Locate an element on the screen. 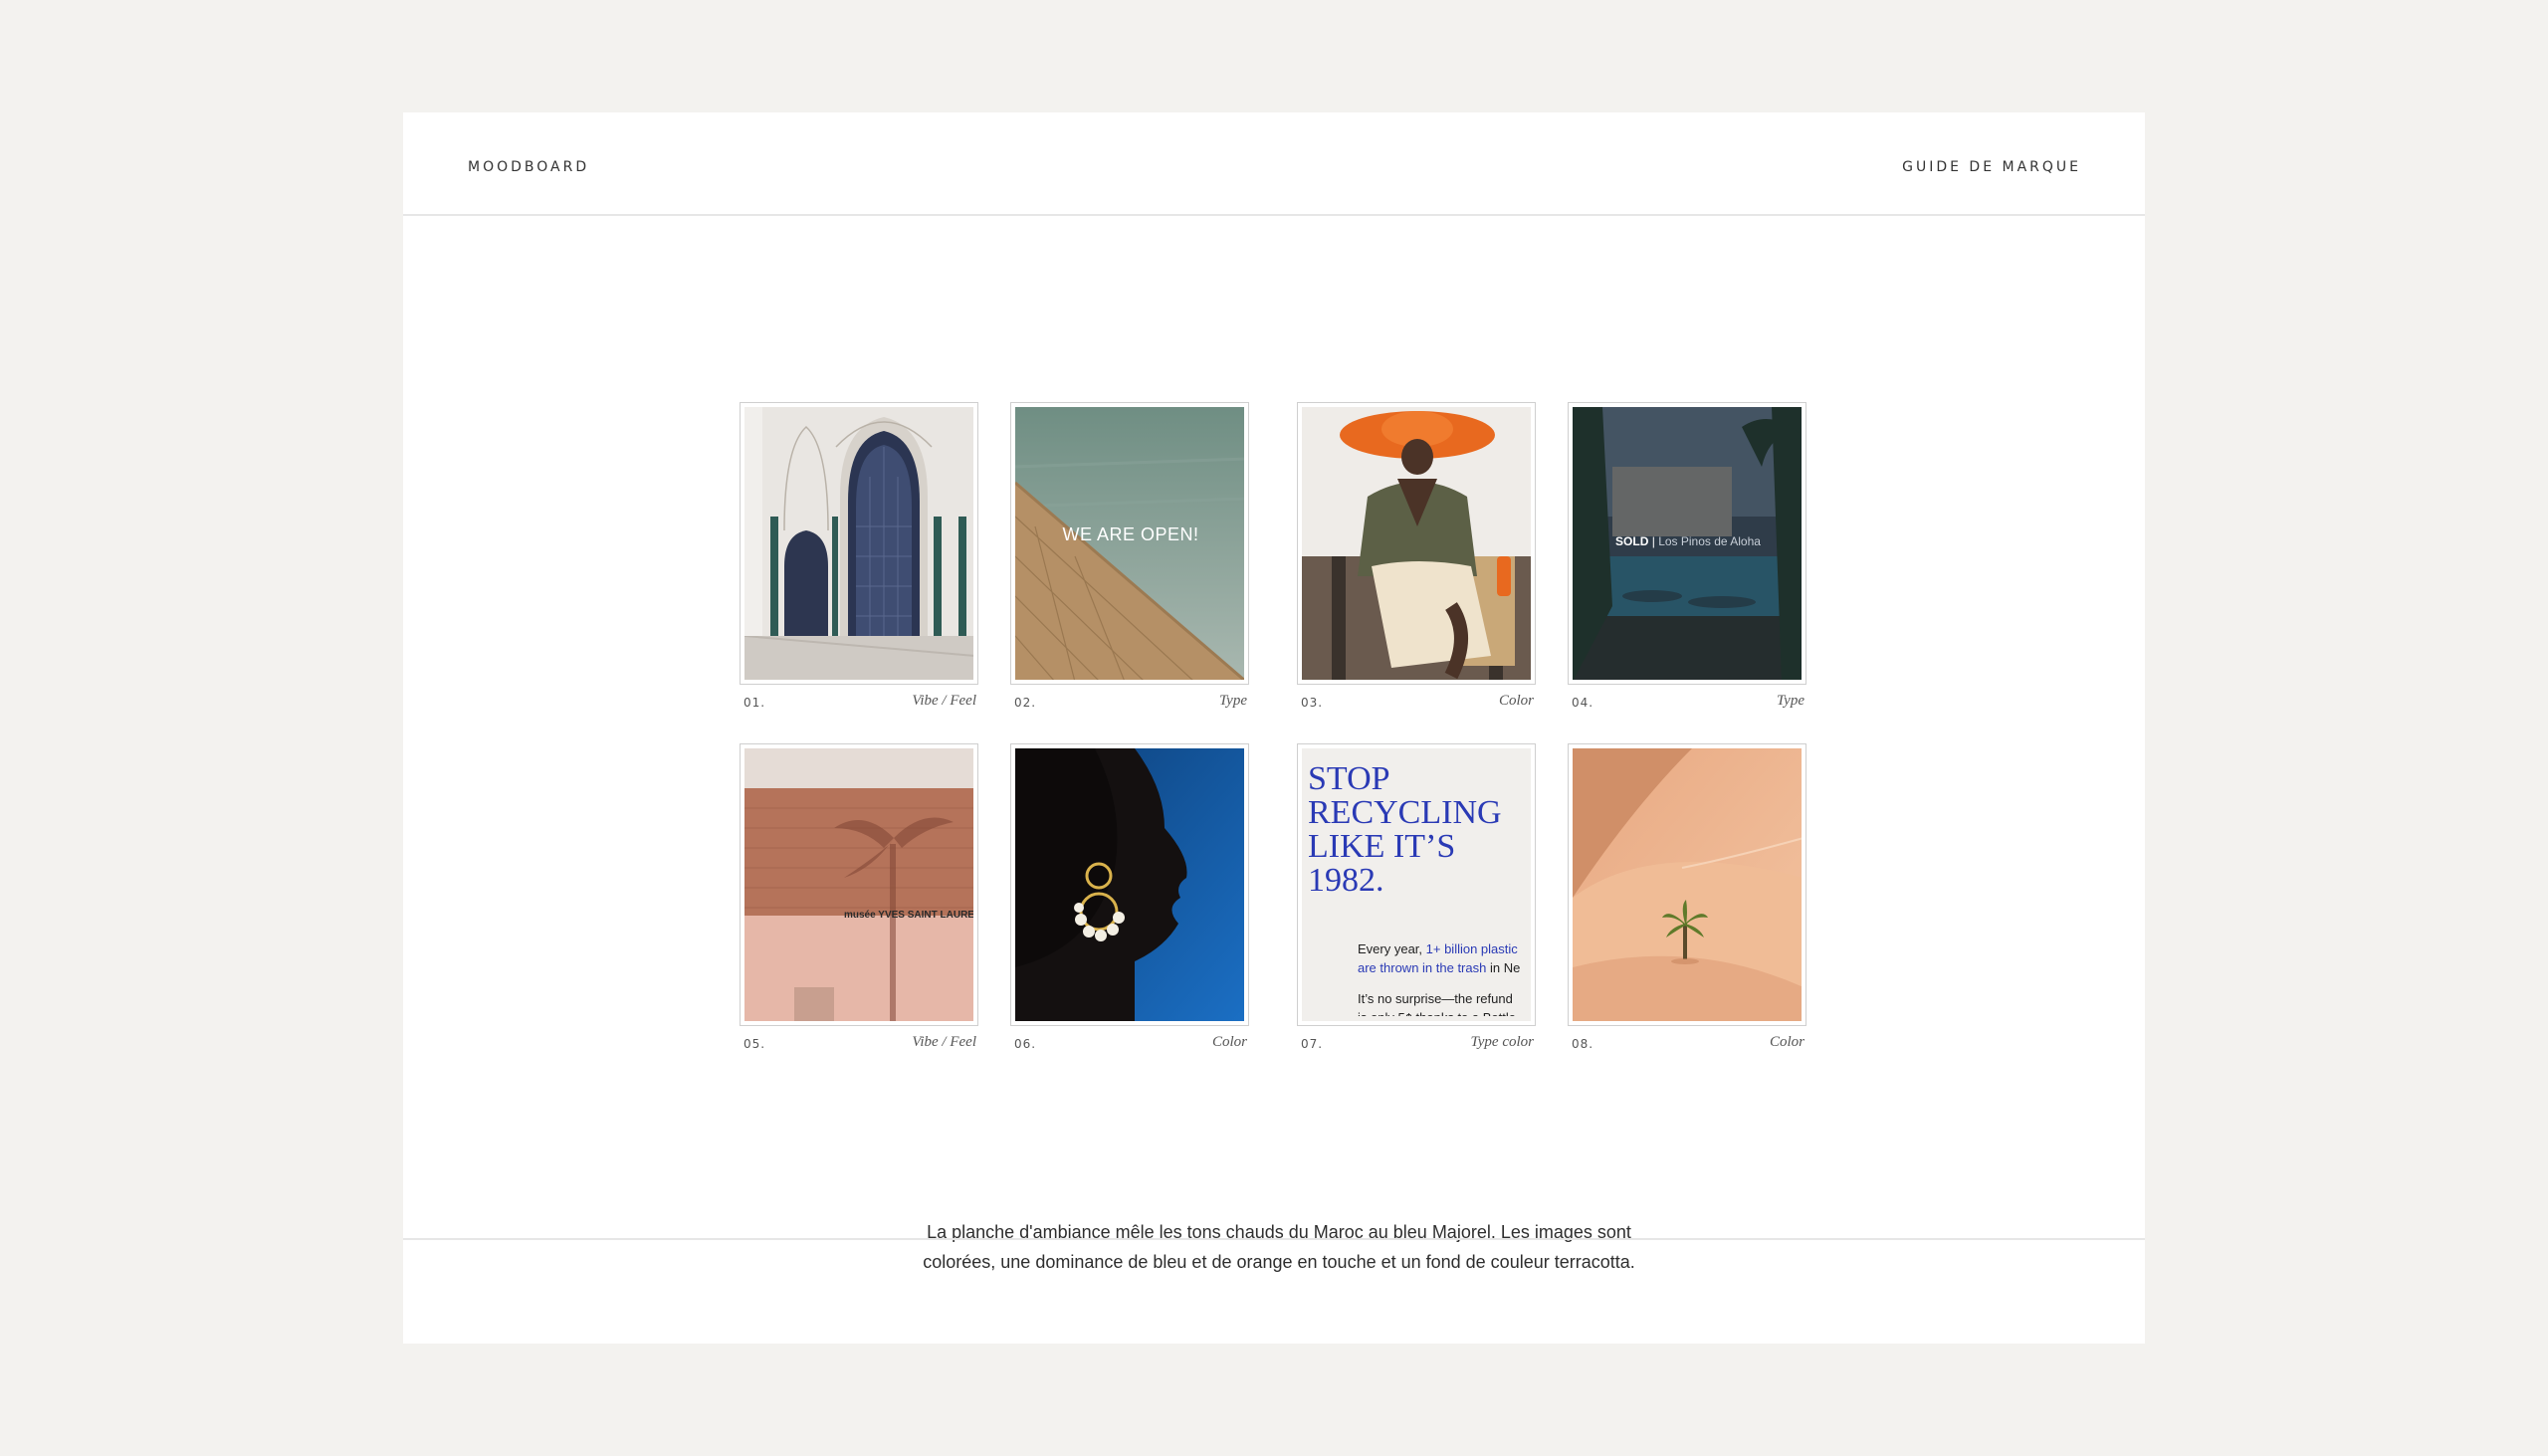  card-number: 04. is located at coordinates (1583, 703).